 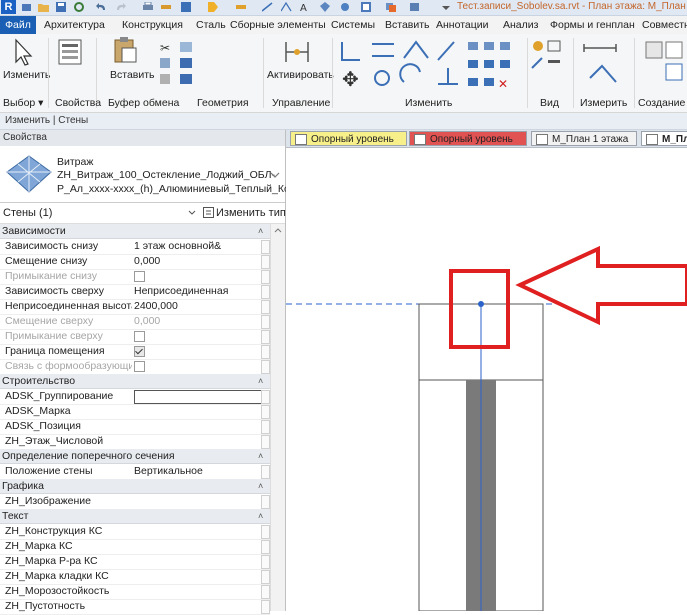 I want to click on property-row: Положение стены Вертикальное, so click(x=135, y=472).